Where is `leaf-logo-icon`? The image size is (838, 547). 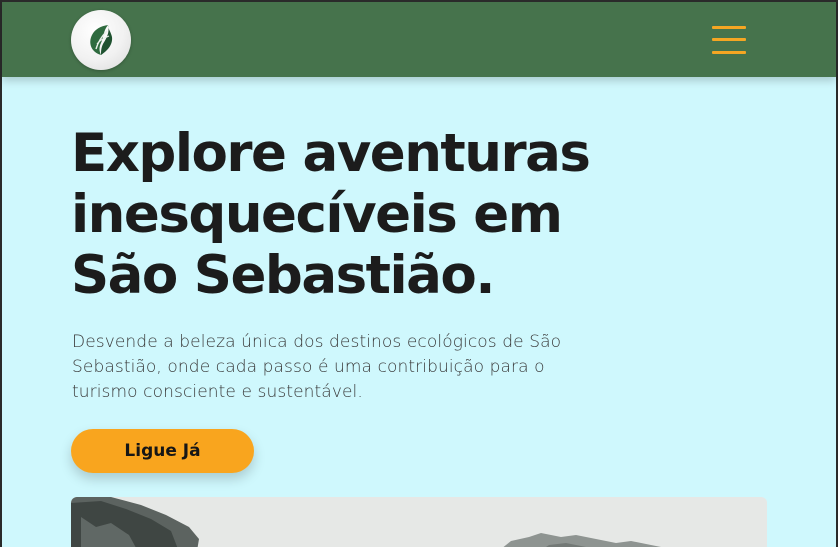 leaf-logo-icon is located at coordinates (101, 40).